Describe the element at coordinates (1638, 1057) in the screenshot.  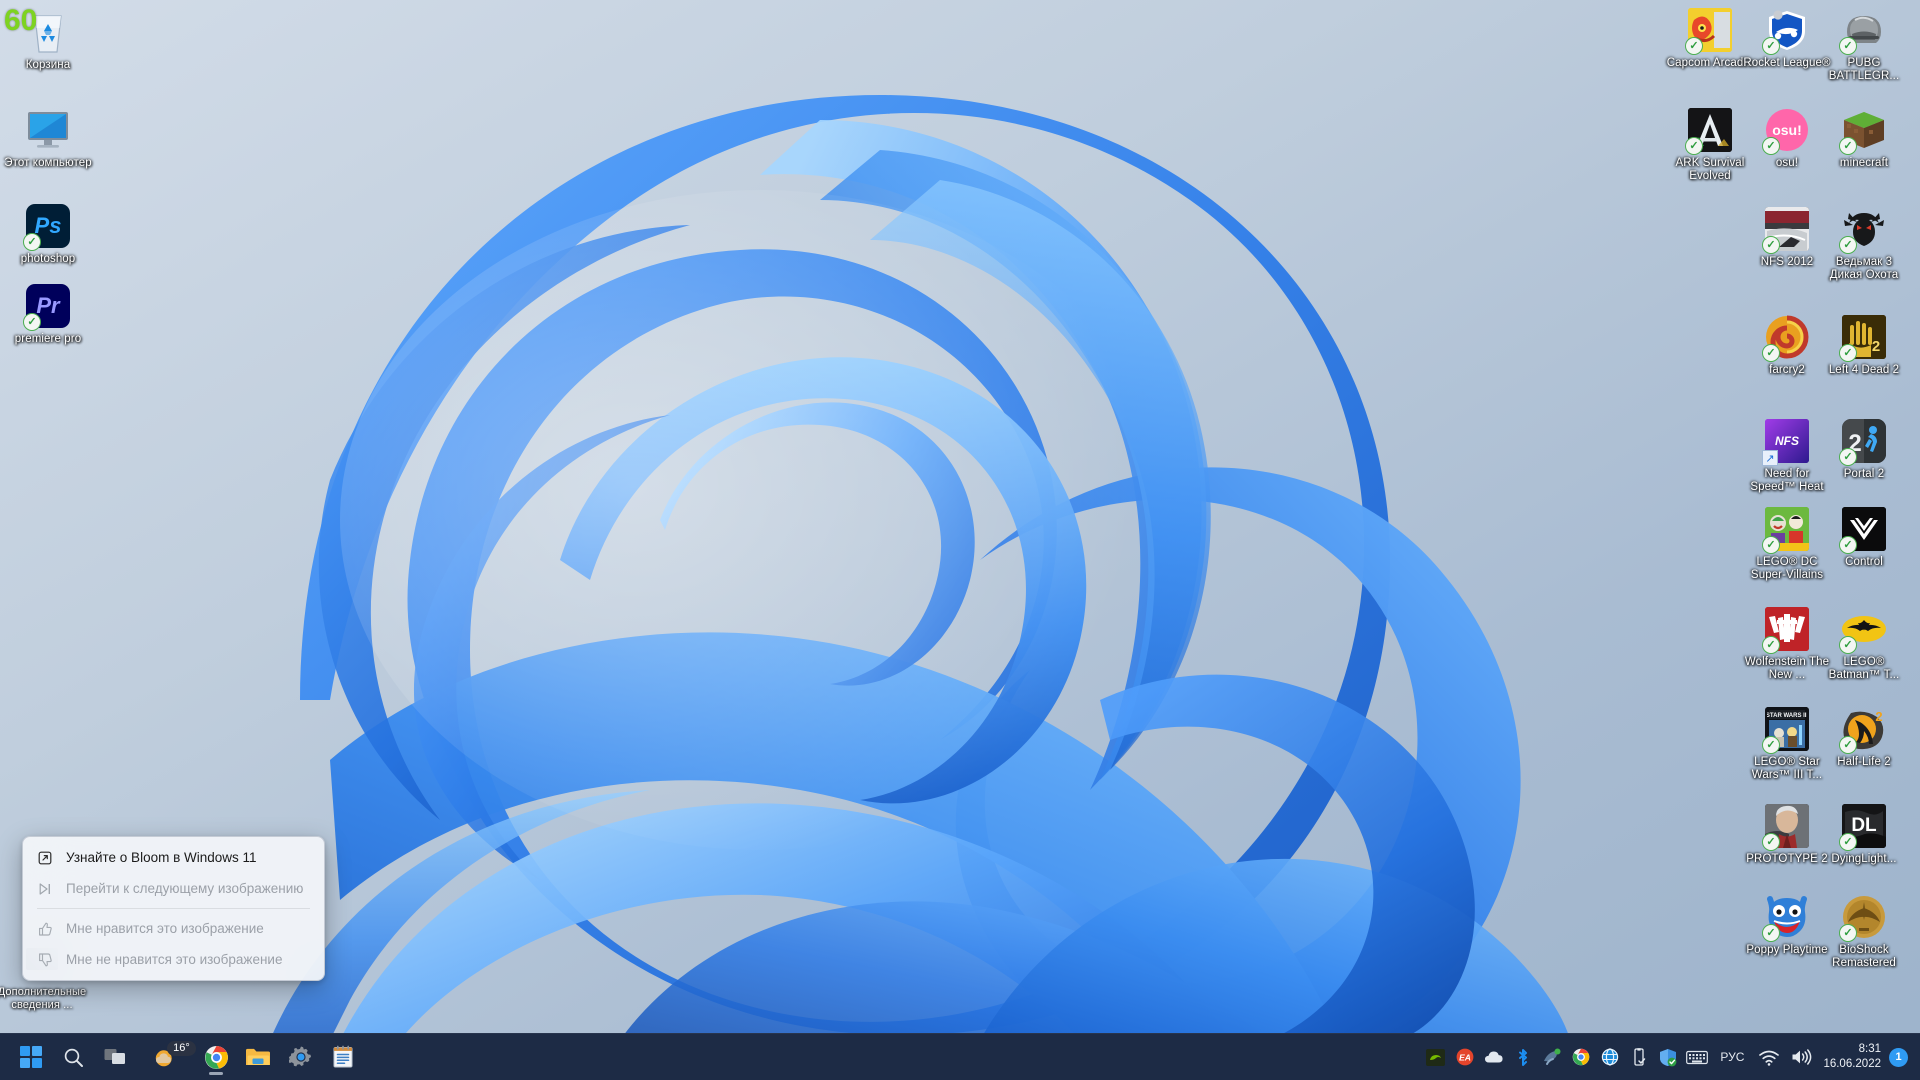
I see `usb-eject-tray-icon` at that location.